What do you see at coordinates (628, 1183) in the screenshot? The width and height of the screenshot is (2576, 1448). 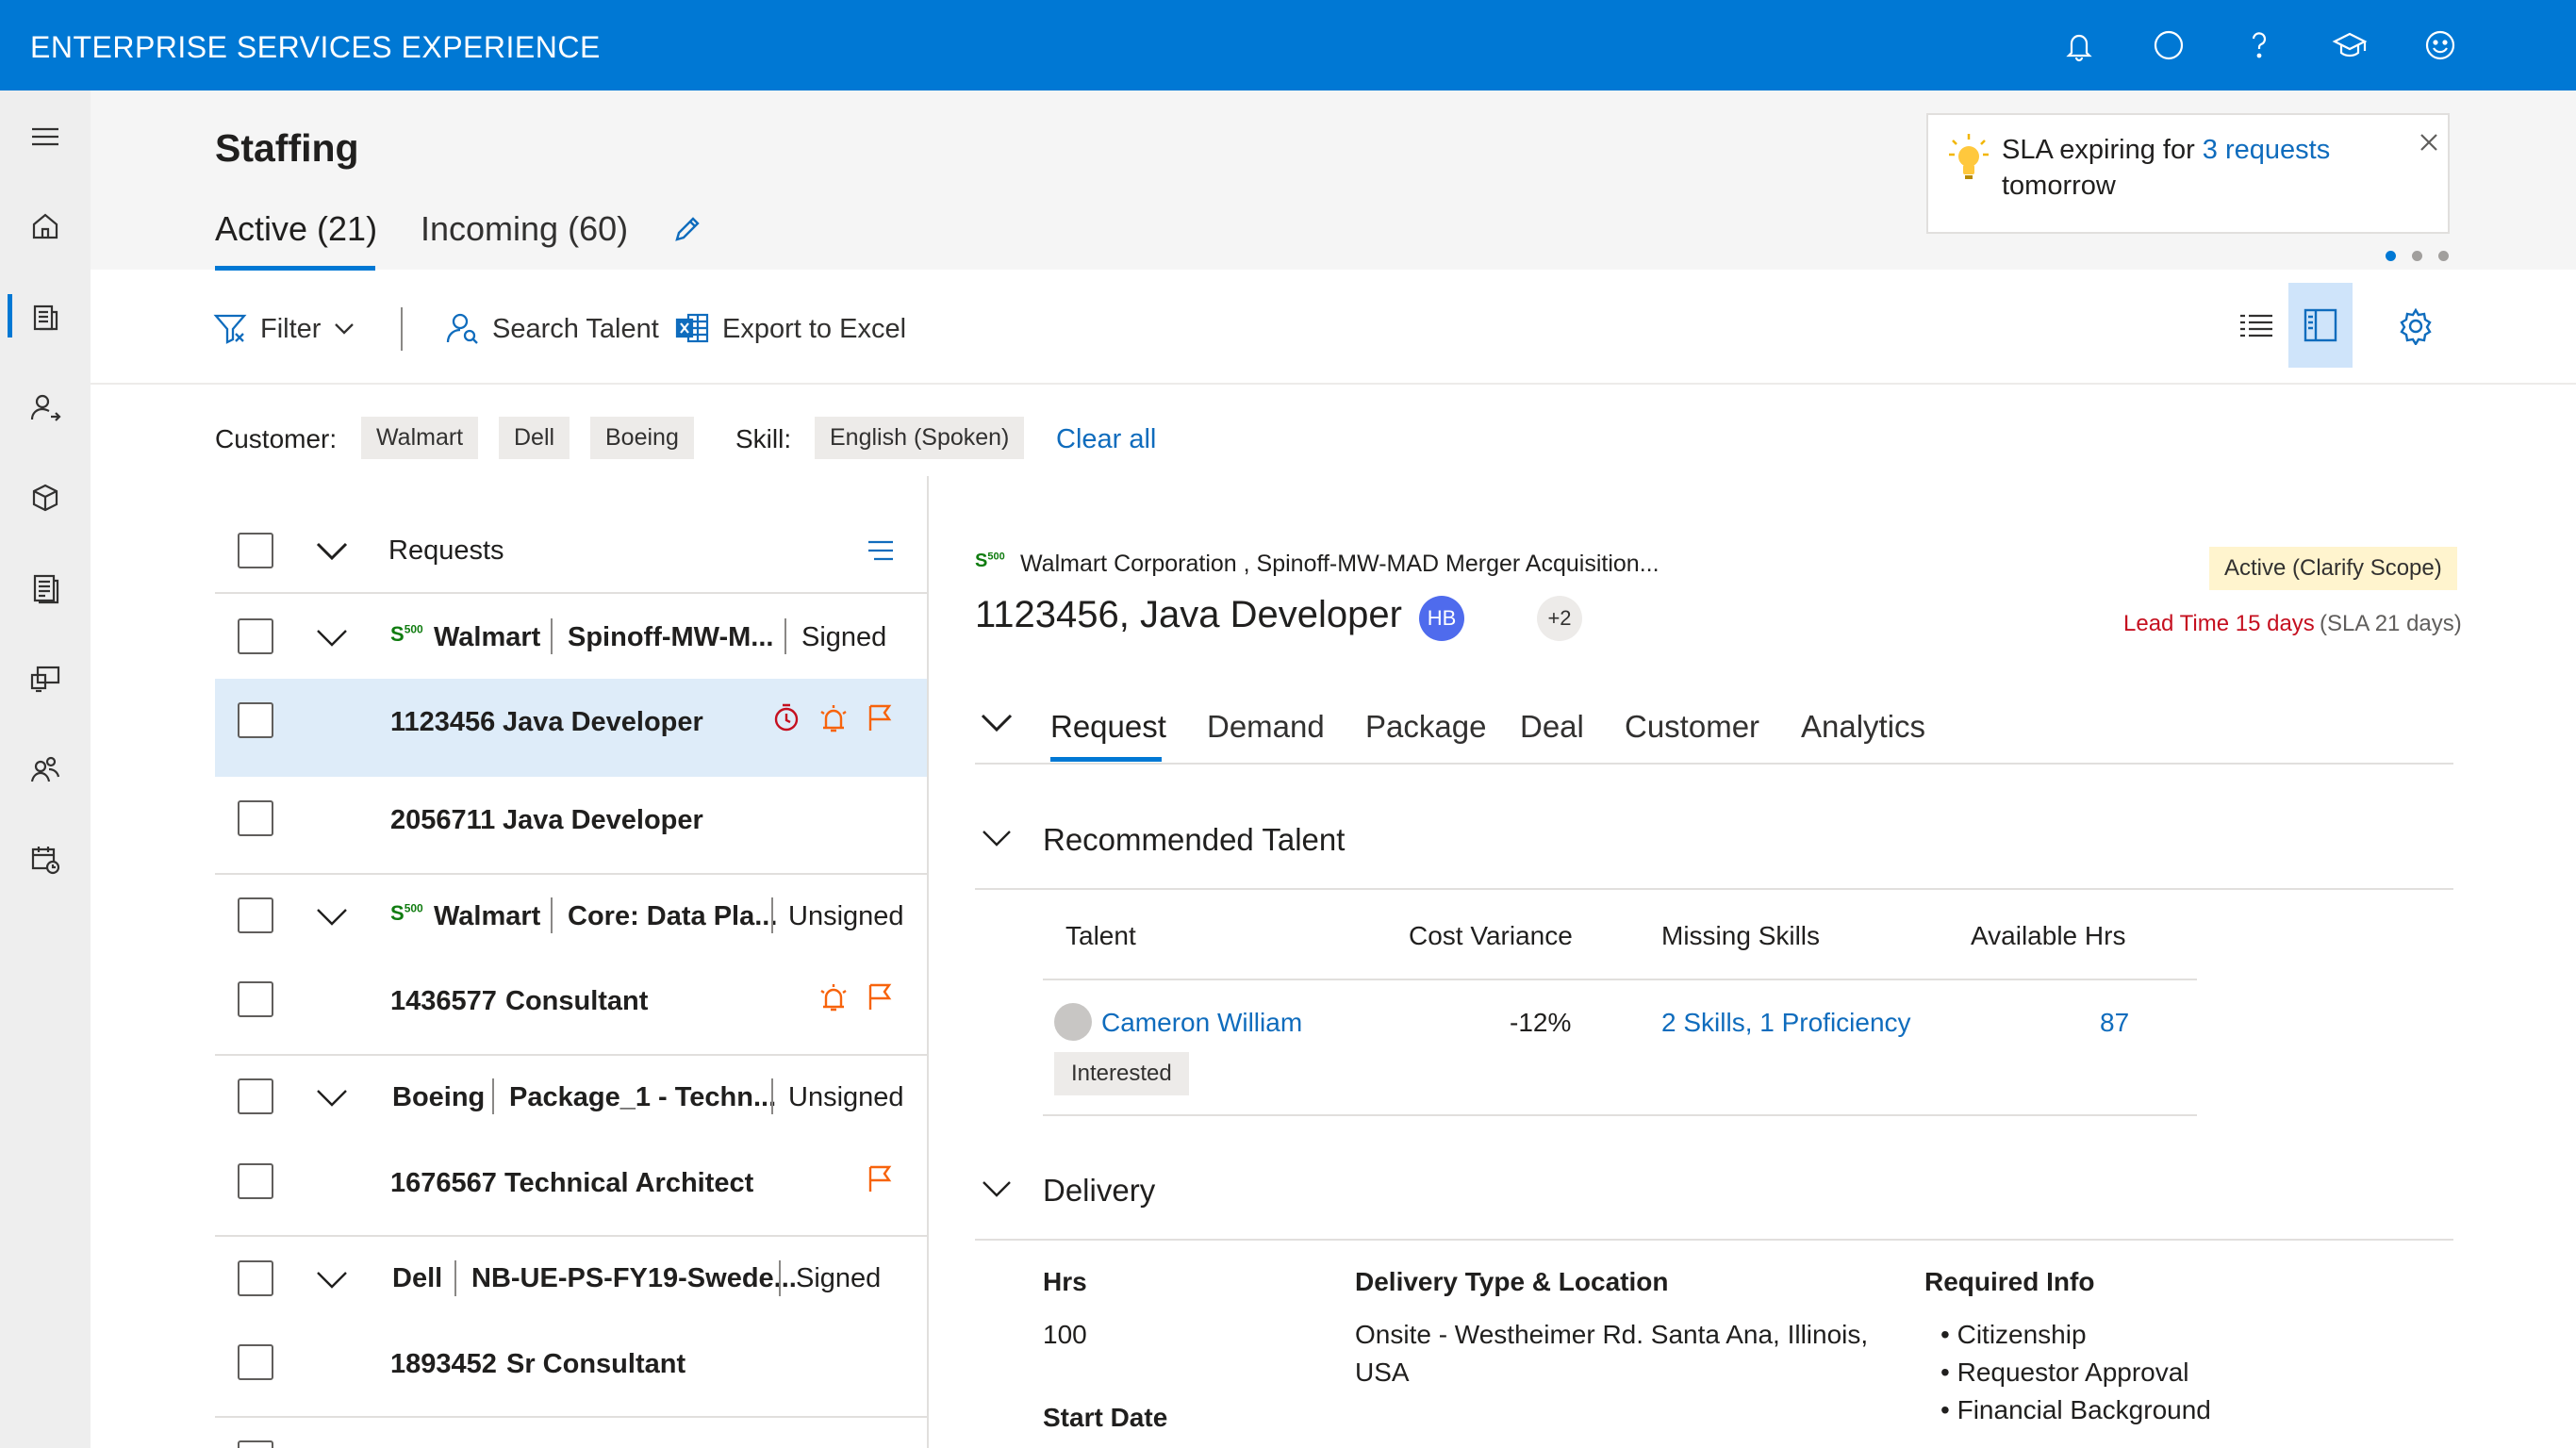 I see `request-role: Technical Architect` at bounding box center [628, 1183].